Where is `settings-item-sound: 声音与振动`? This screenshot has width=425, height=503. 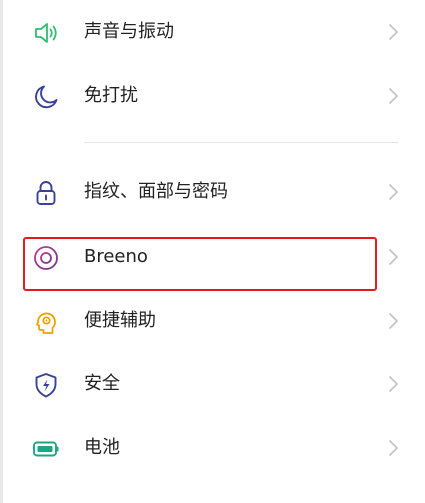 settings-item-sound: 声音与振动 is located at coordinates (212, 32).